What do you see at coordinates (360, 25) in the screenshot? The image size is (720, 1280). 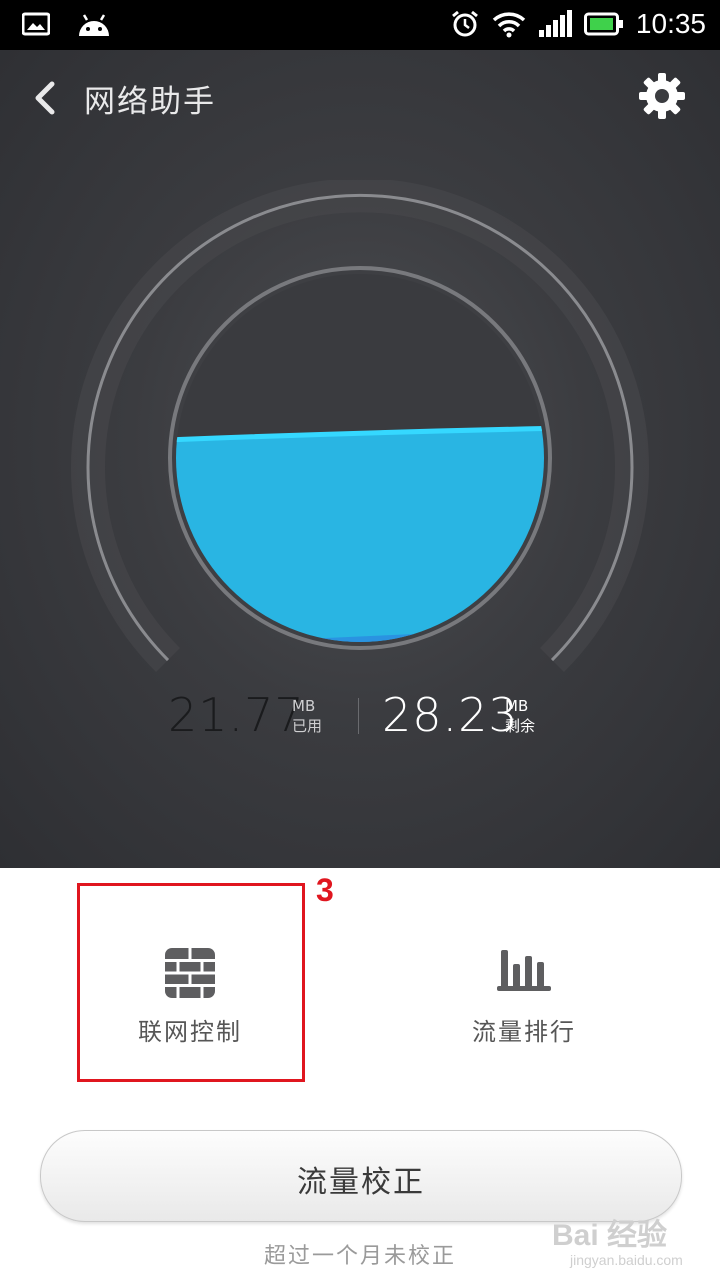 I see `status-bar: 10:35` at bounding box center [360, 25].